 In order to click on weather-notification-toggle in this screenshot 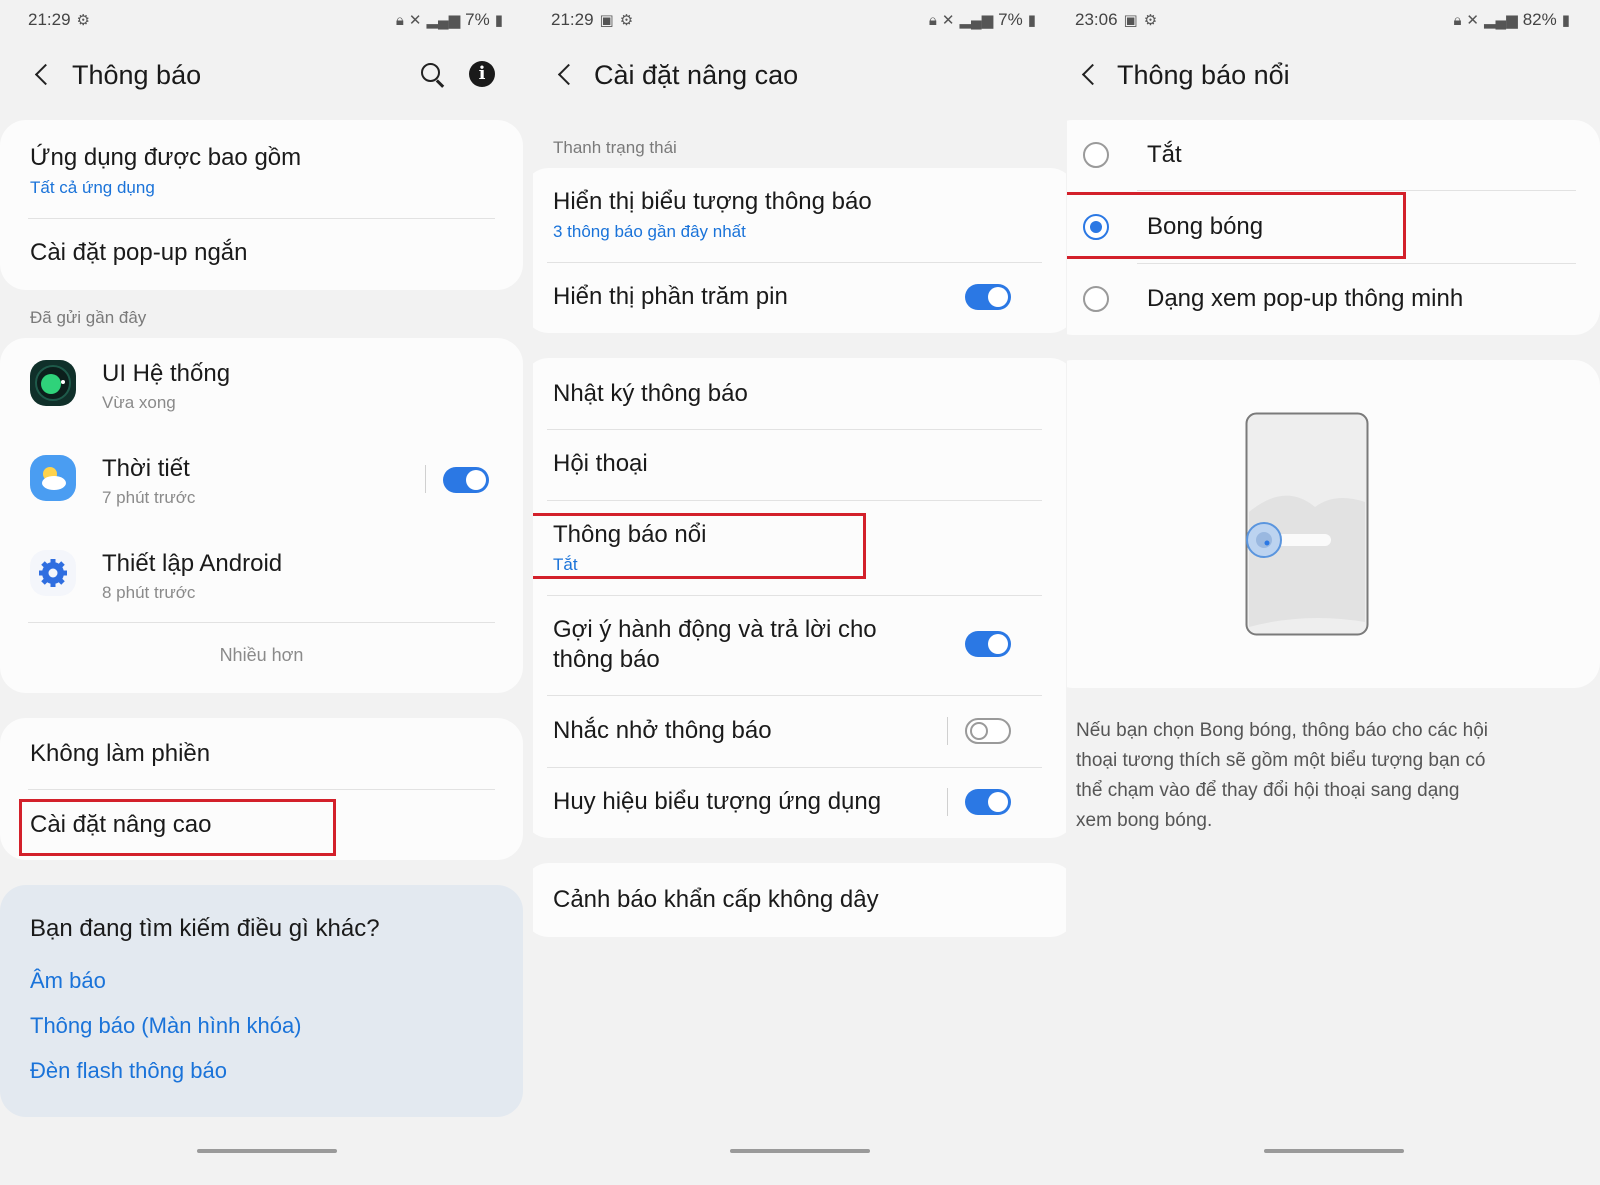, I will do `click(466, 480)`.